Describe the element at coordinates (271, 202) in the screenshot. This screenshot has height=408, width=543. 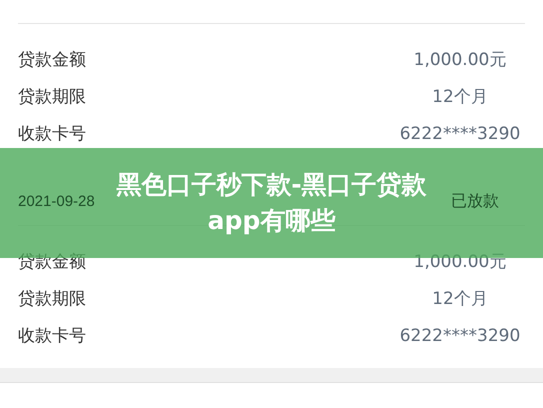
I see `banner-title: 黑色口子秒下款-黑口子贷款app有哪些` at that location.